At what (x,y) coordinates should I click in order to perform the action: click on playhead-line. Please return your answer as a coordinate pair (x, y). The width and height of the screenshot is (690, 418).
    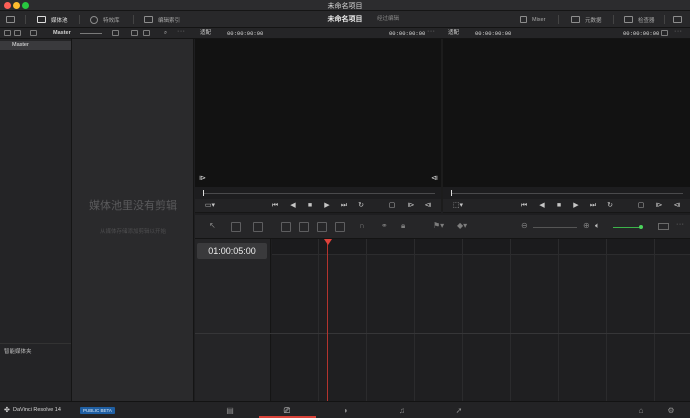
    Looking at the image, I should click on (327, 322).